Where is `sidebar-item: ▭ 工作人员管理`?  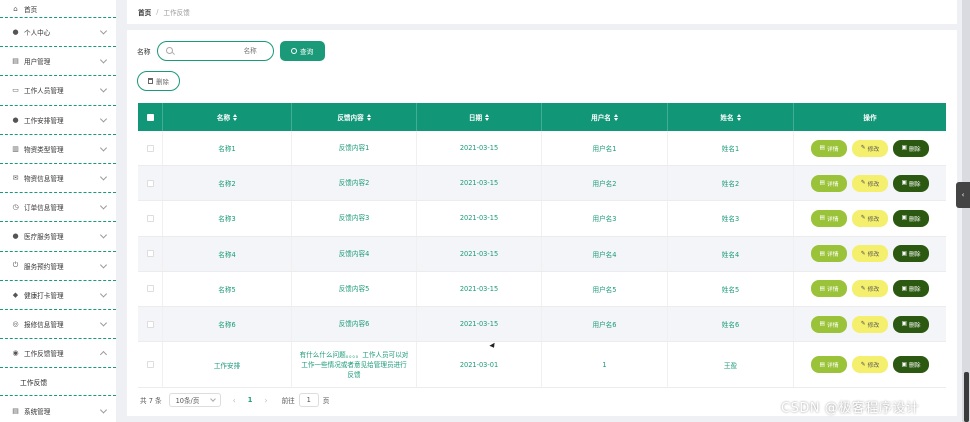
sidebar-item: ▭ 工作人员管理 is located at coordinates (58, 91).